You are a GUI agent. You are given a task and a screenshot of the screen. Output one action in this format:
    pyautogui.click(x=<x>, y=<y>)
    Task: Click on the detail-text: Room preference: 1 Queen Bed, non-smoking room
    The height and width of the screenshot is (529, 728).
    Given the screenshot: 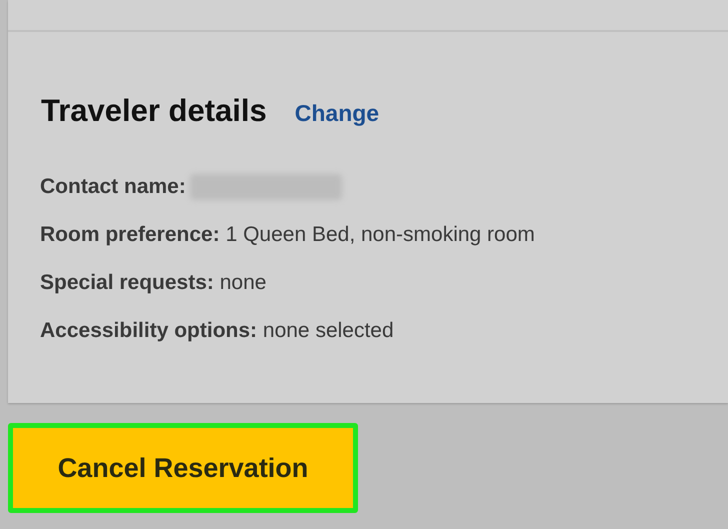 What is the action you would take?
    pyautogui.click(x=287, y=235)
    